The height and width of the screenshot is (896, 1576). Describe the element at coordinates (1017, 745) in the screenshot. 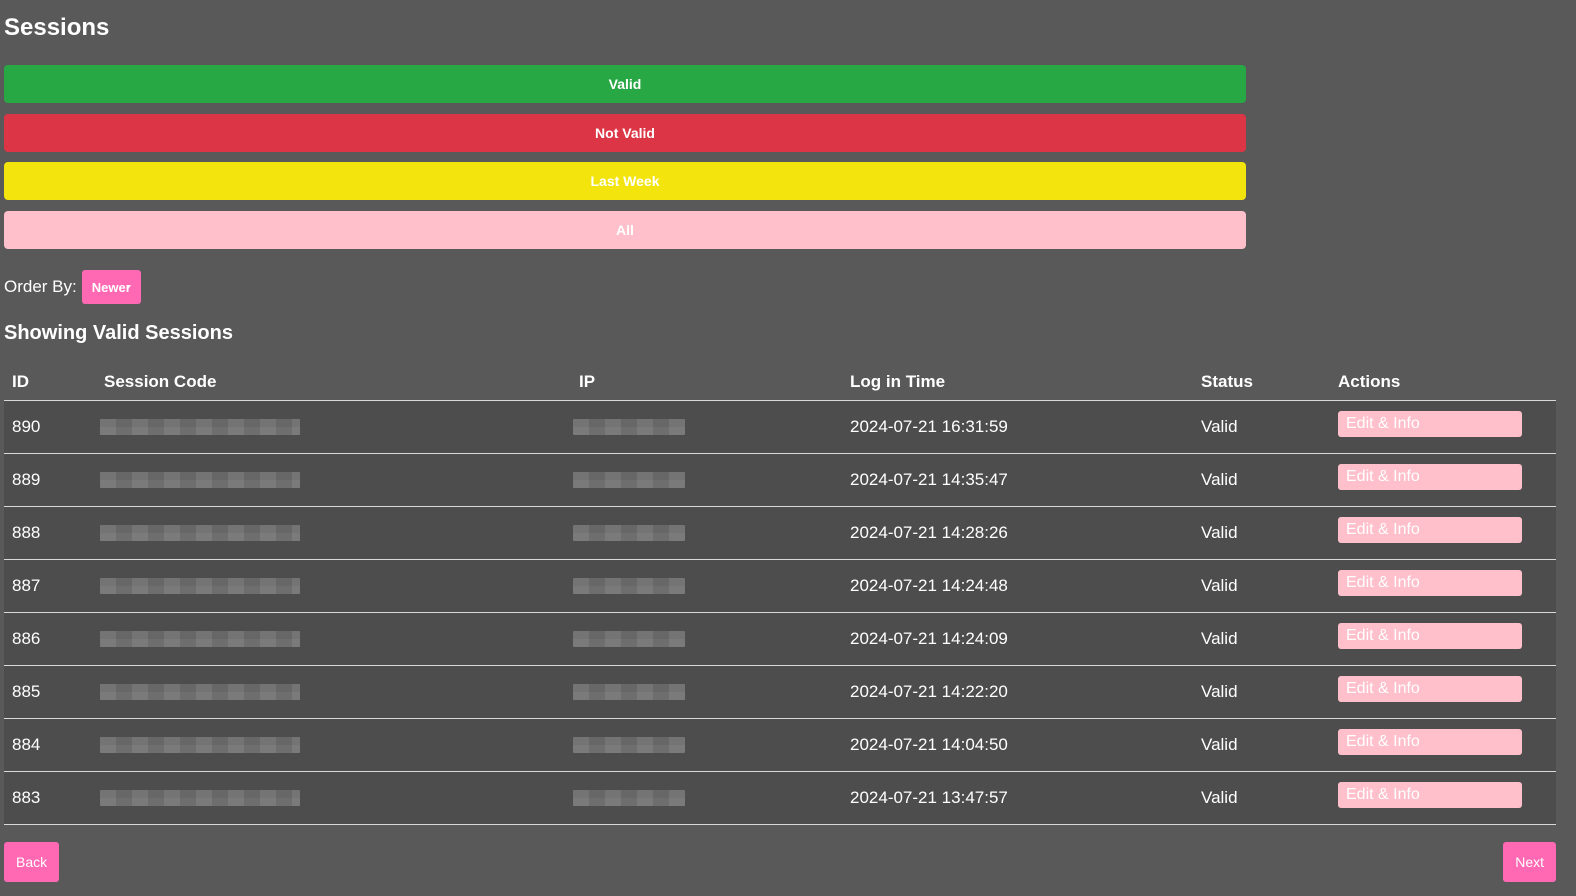

I see `cell-log-in-time: 2024-07-21 14:04:50` at that location.